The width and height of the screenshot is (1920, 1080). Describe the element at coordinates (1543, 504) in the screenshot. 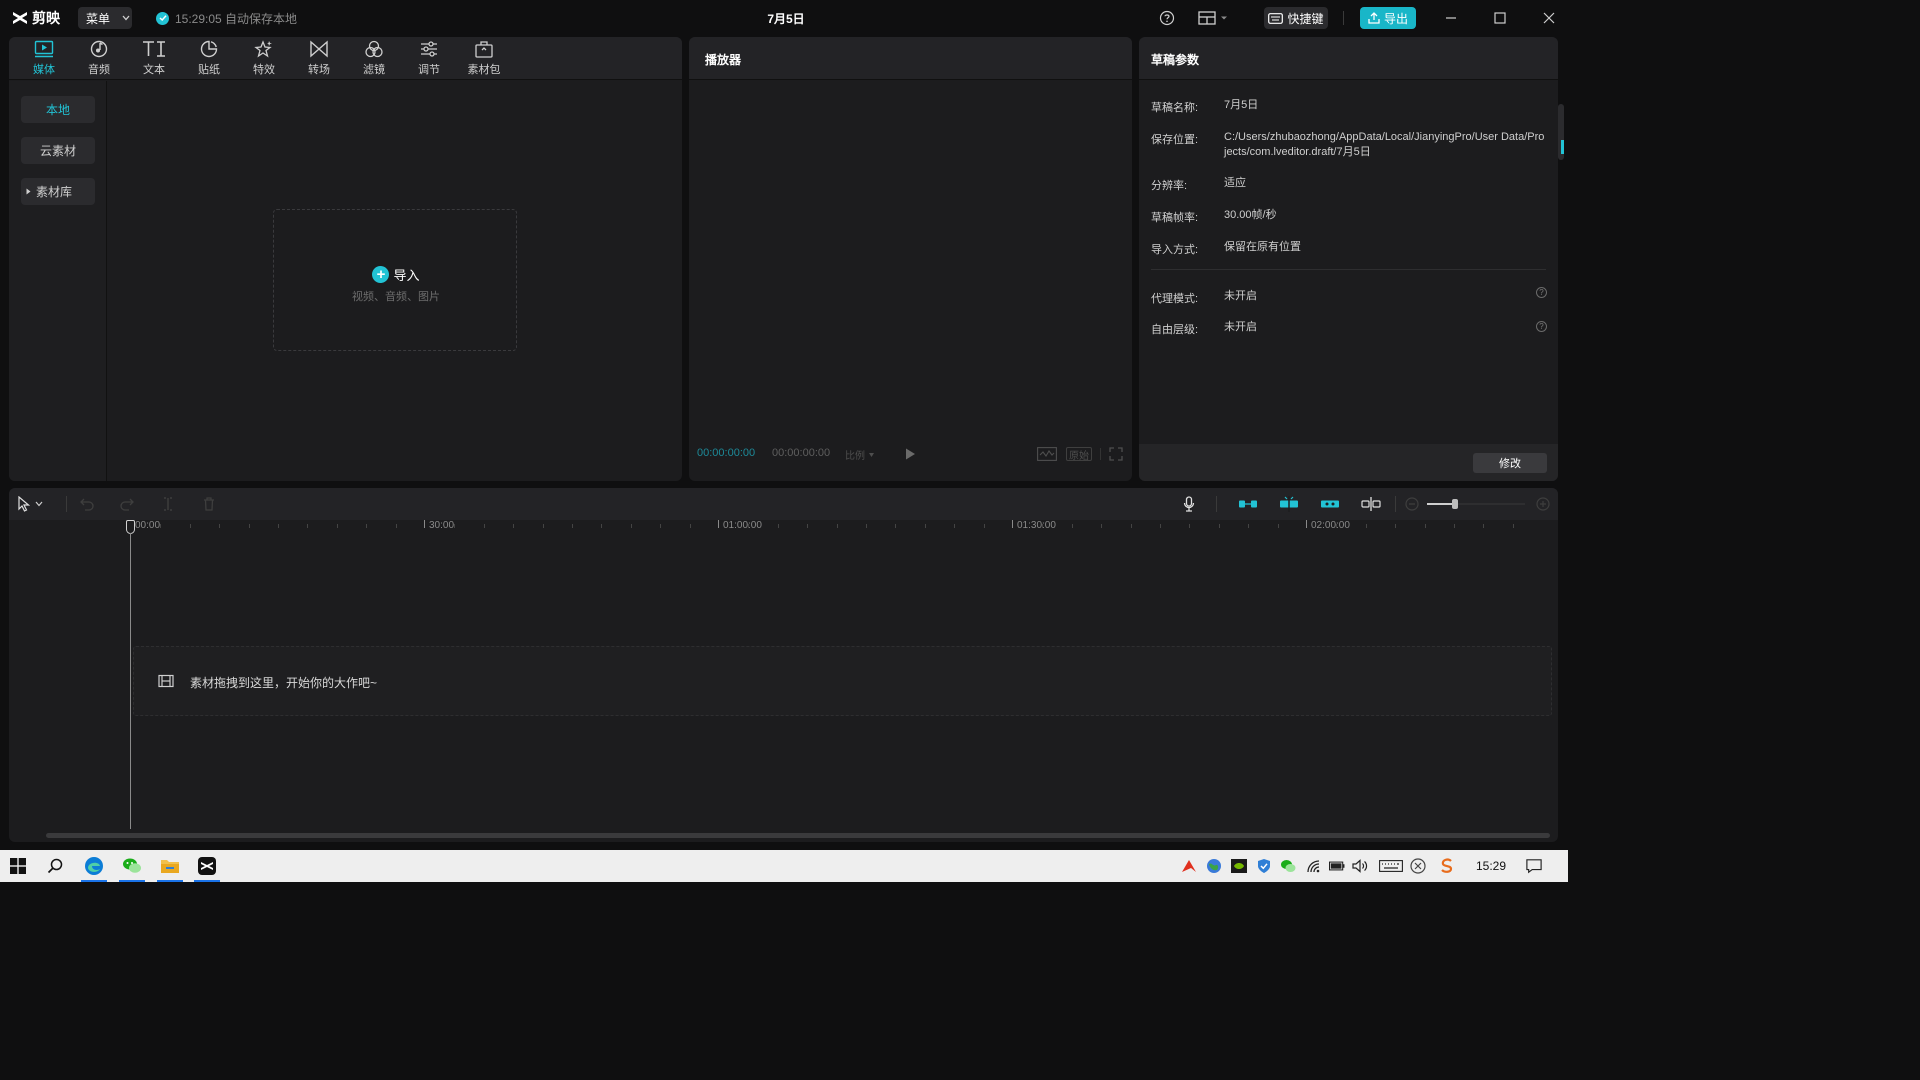

I see `zoom-in-button` at that location.